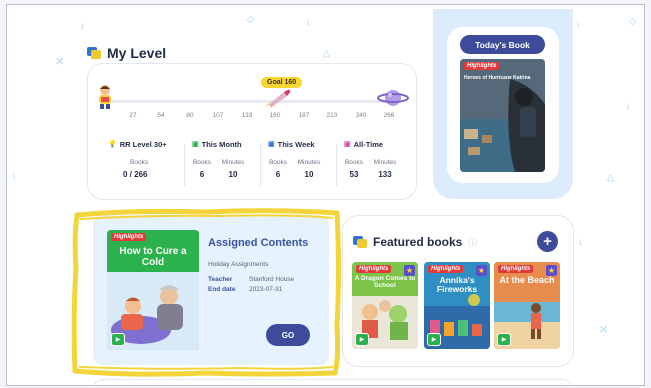 The height and width of the screenshot is (388, 651). Describe the element at coordinates (547, 241) in the screenshot. I see `add-book-button: +` at that location.